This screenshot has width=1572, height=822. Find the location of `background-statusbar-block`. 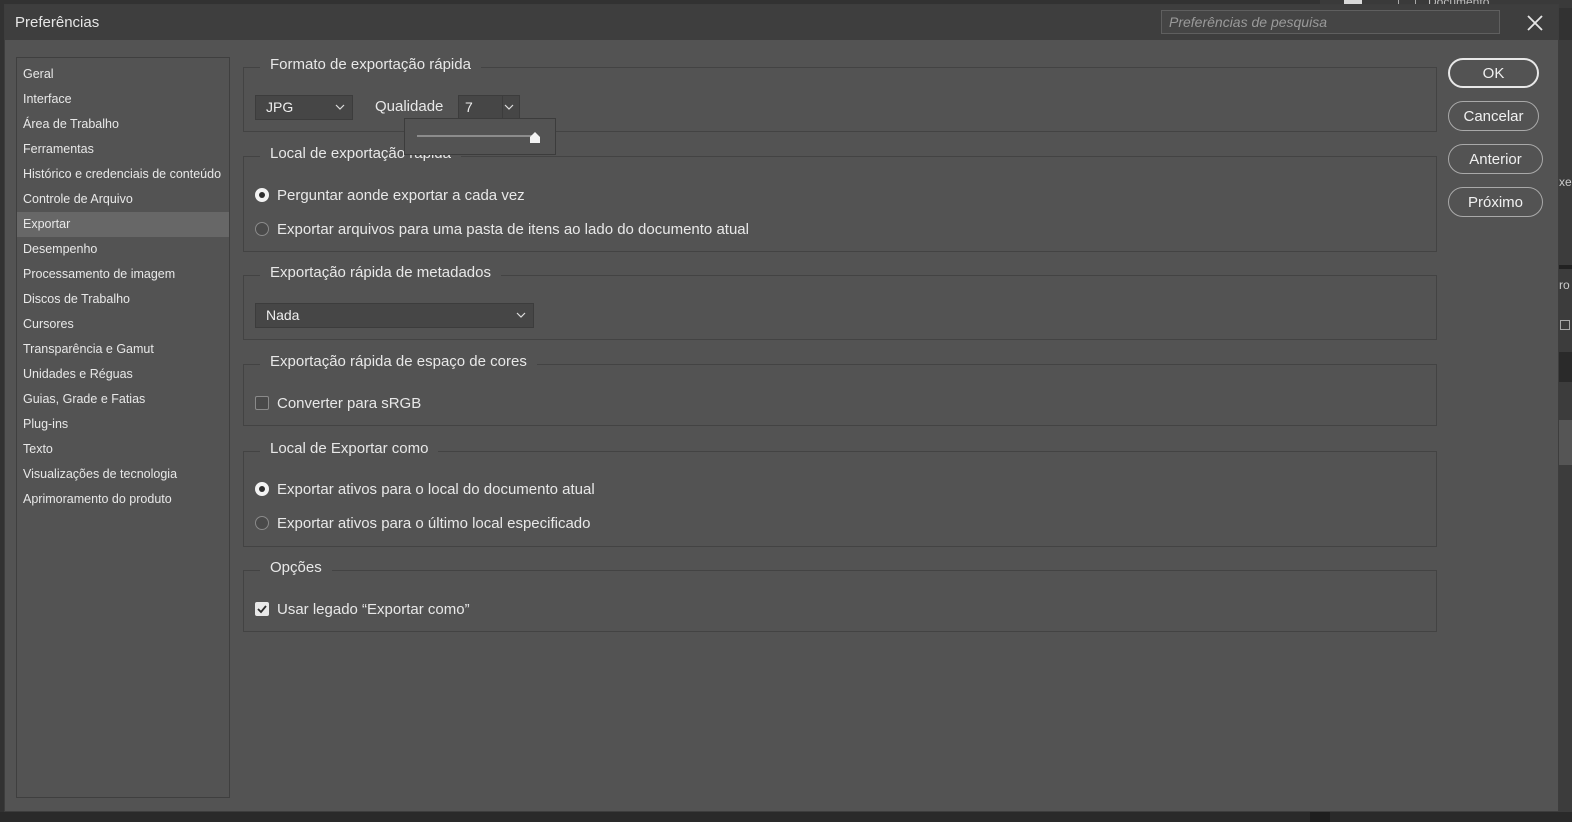

background-statusbar-block is located at coordinates (1320, 817).